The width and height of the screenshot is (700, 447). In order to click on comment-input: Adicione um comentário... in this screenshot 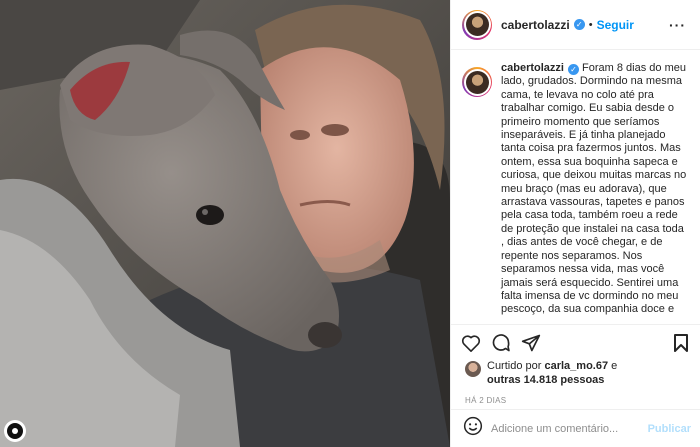, I will do `click(569, 429)`.